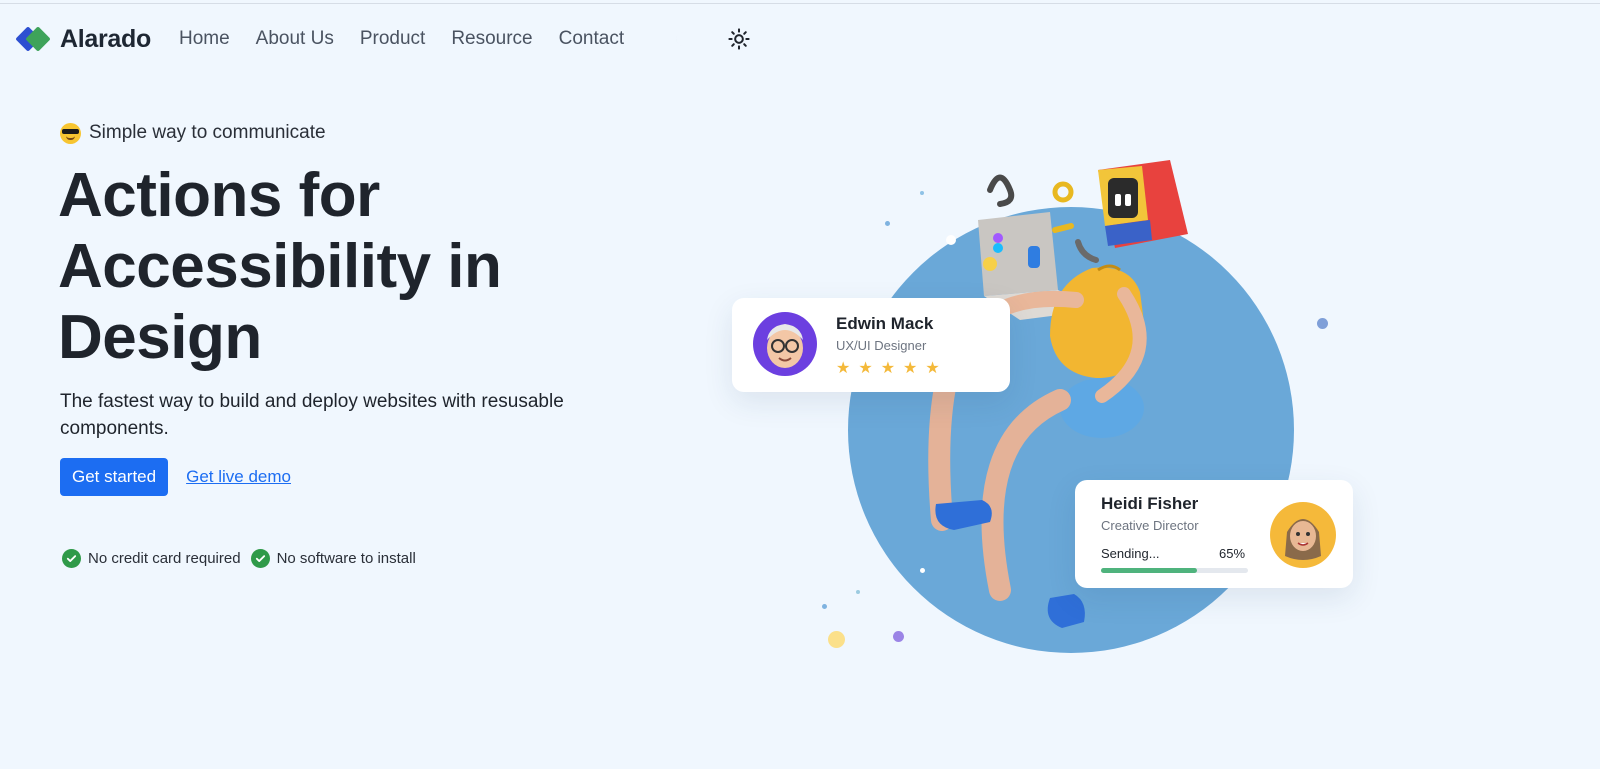  Describe the element at coordinates (70, 133) in the screenshot. I see `sunglasses-emoji-icon` at that location.